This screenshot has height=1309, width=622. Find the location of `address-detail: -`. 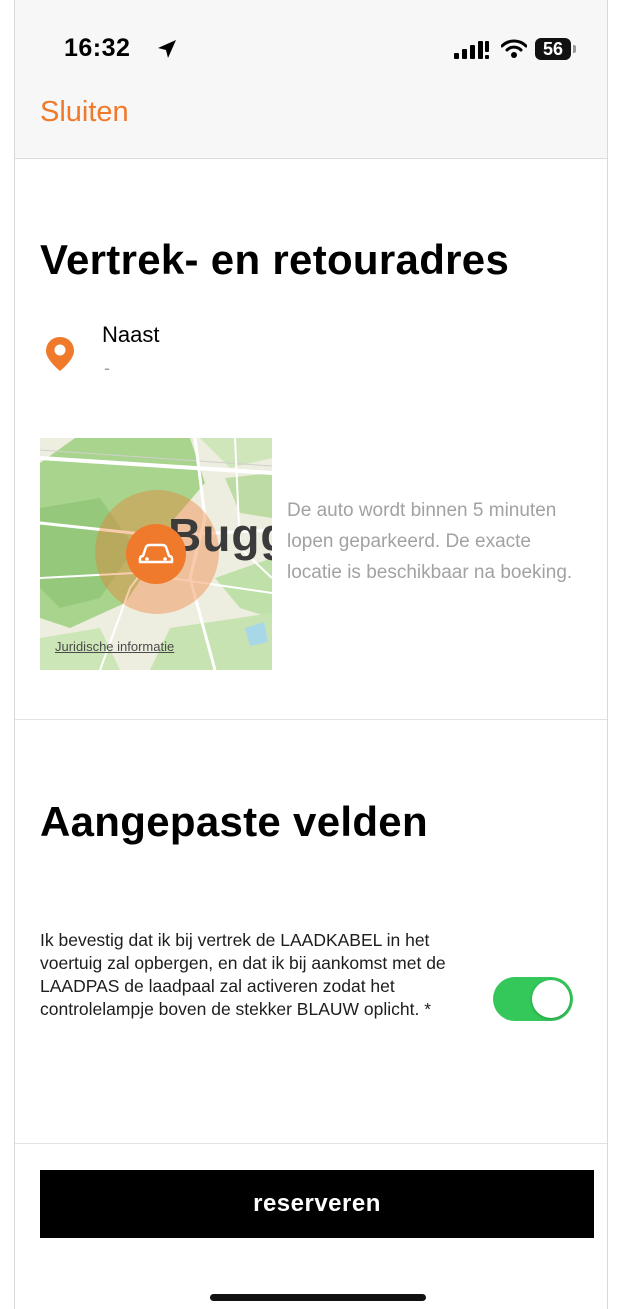

address-detail: - is located at coordinates (107, 368).